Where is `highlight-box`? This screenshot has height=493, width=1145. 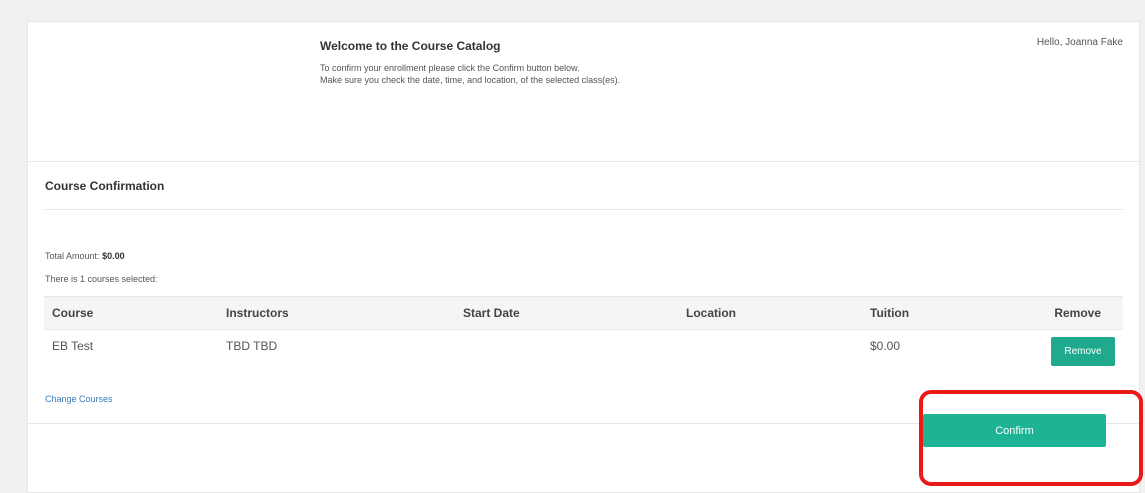 highlight-box is located at coordinates (1031, 438).